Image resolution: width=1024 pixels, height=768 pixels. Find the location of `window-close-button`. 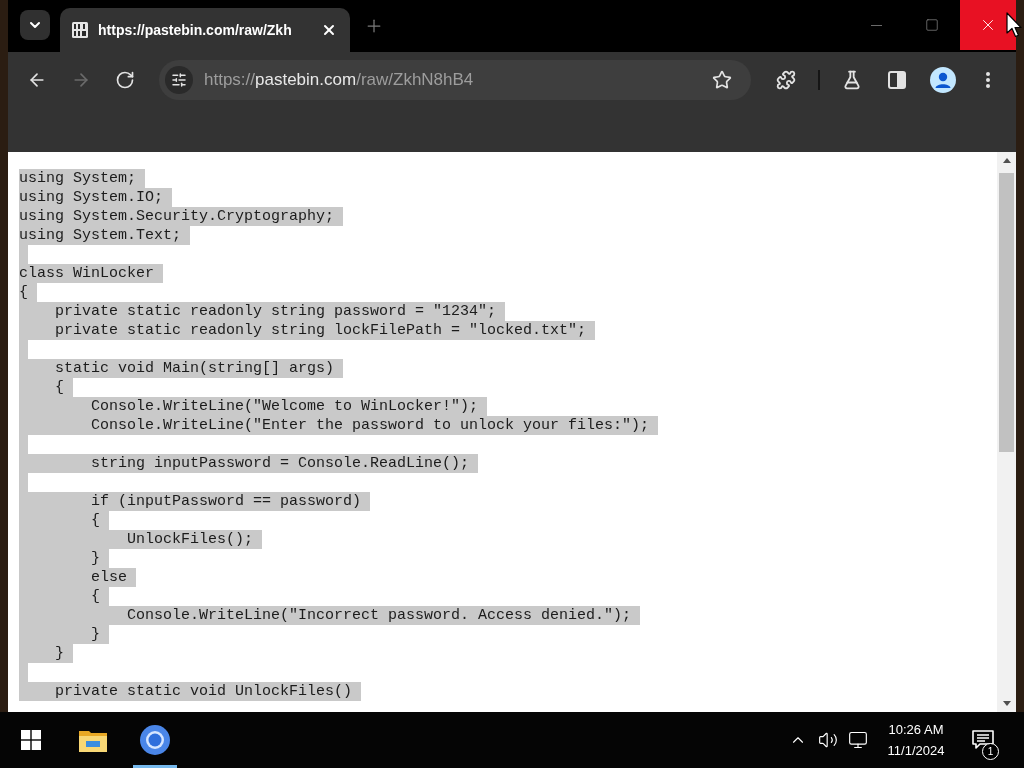

window-close-button is located at coordinates (988, 25).